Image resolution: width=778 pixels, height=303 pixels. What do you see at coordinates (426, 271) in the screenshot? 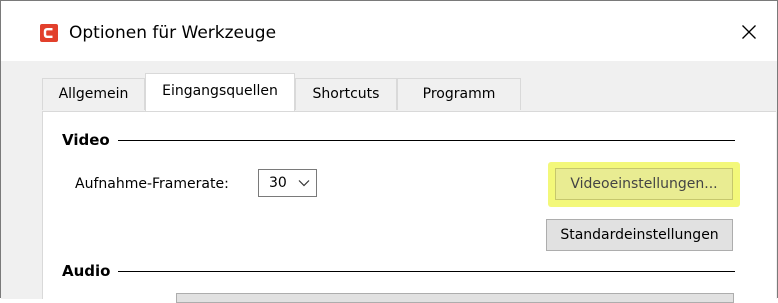
I see `audio-group-divider` at bounding box center [426, 271].